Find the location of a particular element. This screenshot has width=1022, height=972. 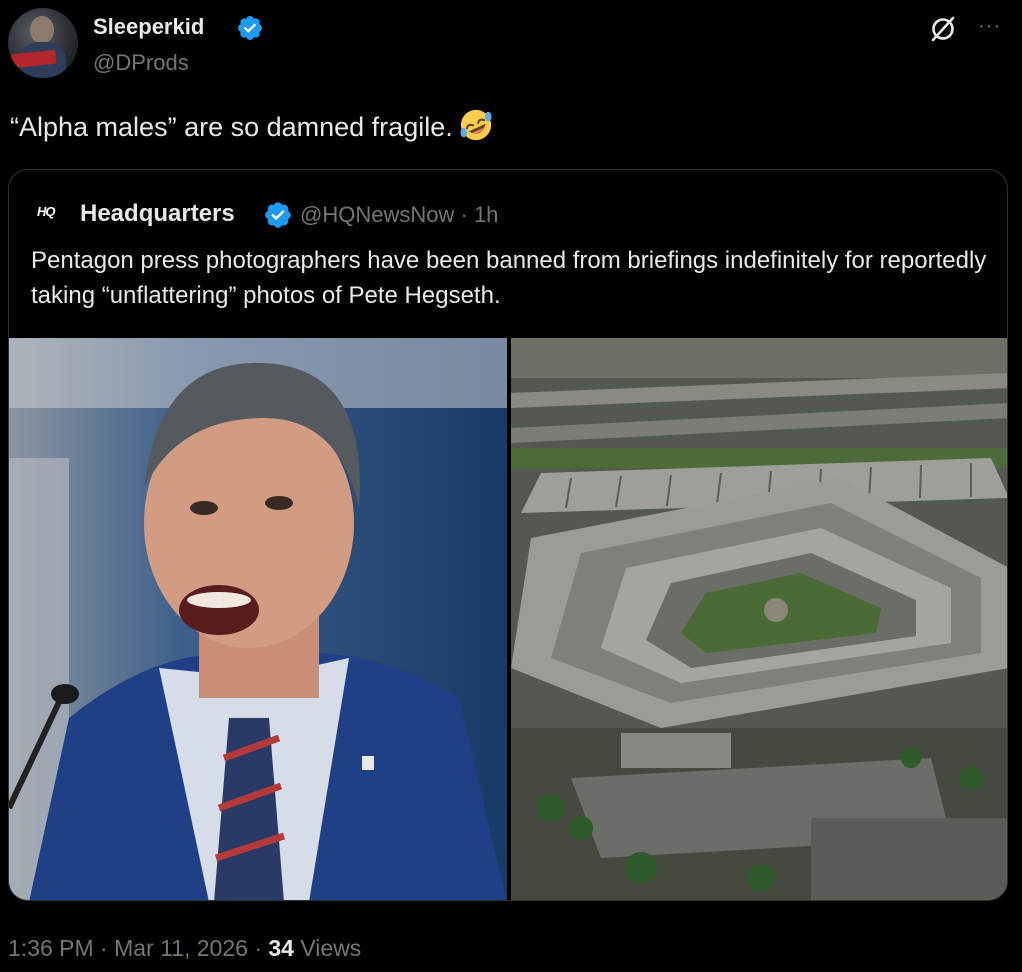

tweet-timestamp: 1:36 PM · Mar 11, 2026 · 34 Views is located at coordinates (184, 948).